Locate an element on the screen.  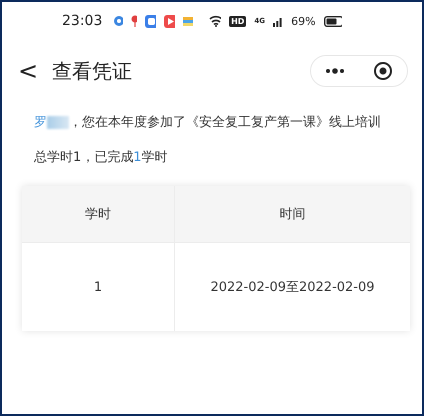
stack-app-icon is located at coordinates (188, 21).